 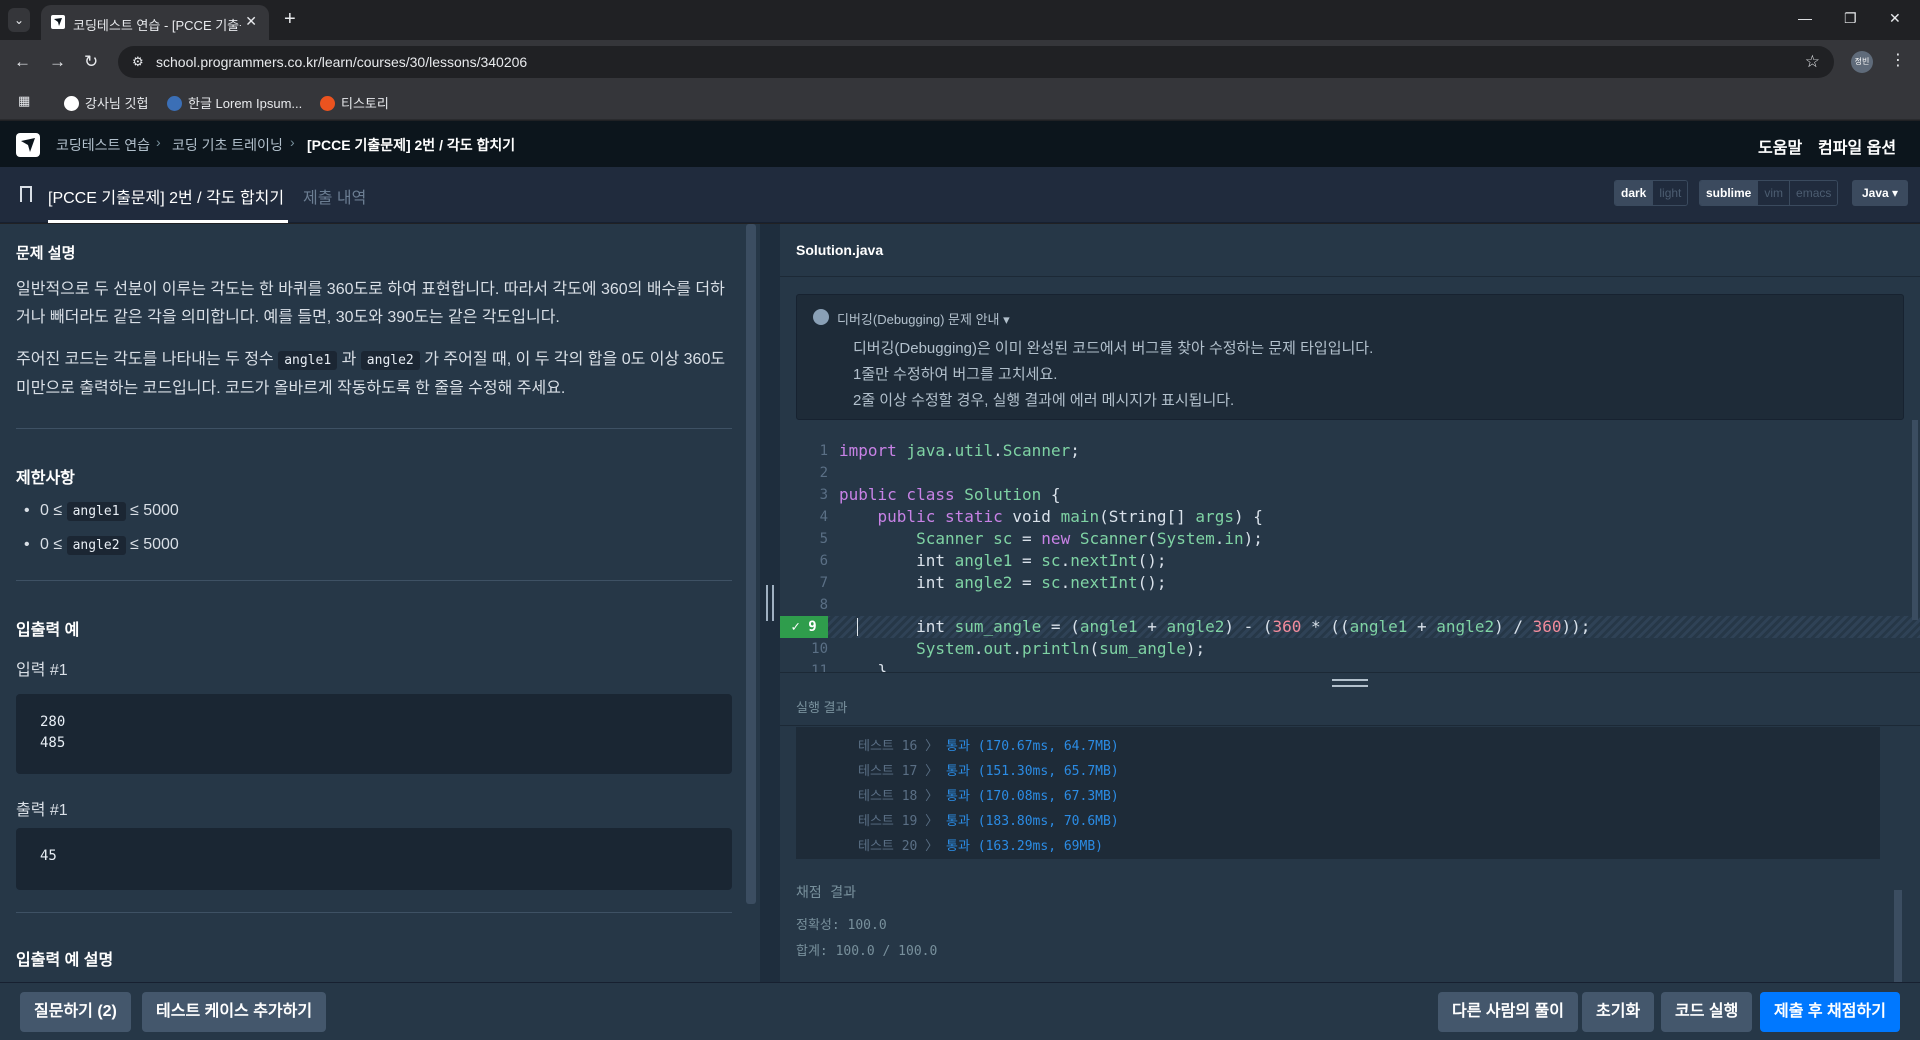 I want to click on back-icon: ←, so click(x=22, y=62).